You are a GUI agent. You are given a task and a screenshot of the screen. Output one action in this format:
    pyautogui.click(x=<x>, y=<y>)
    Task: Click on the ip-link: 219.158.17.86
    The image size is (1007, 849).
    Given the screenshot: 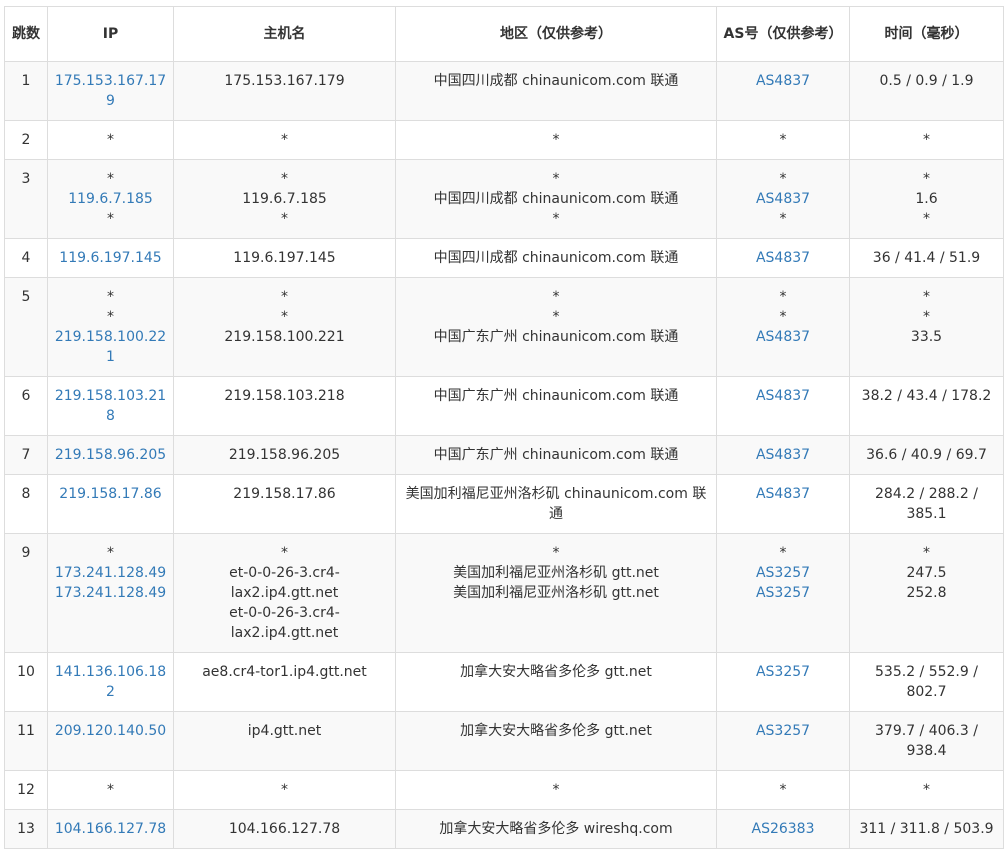 What is the action you would take?
    pyautogui.click(x=110, y=494)
    